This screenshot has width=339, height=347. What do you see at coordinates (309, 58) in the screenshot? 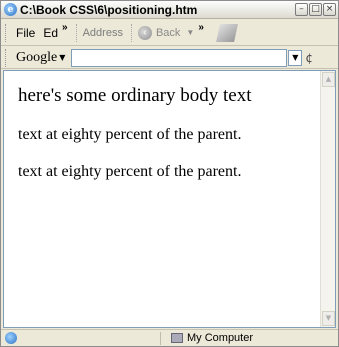
I see `search-go-icon: ¢` at bounding box center [309, 58].